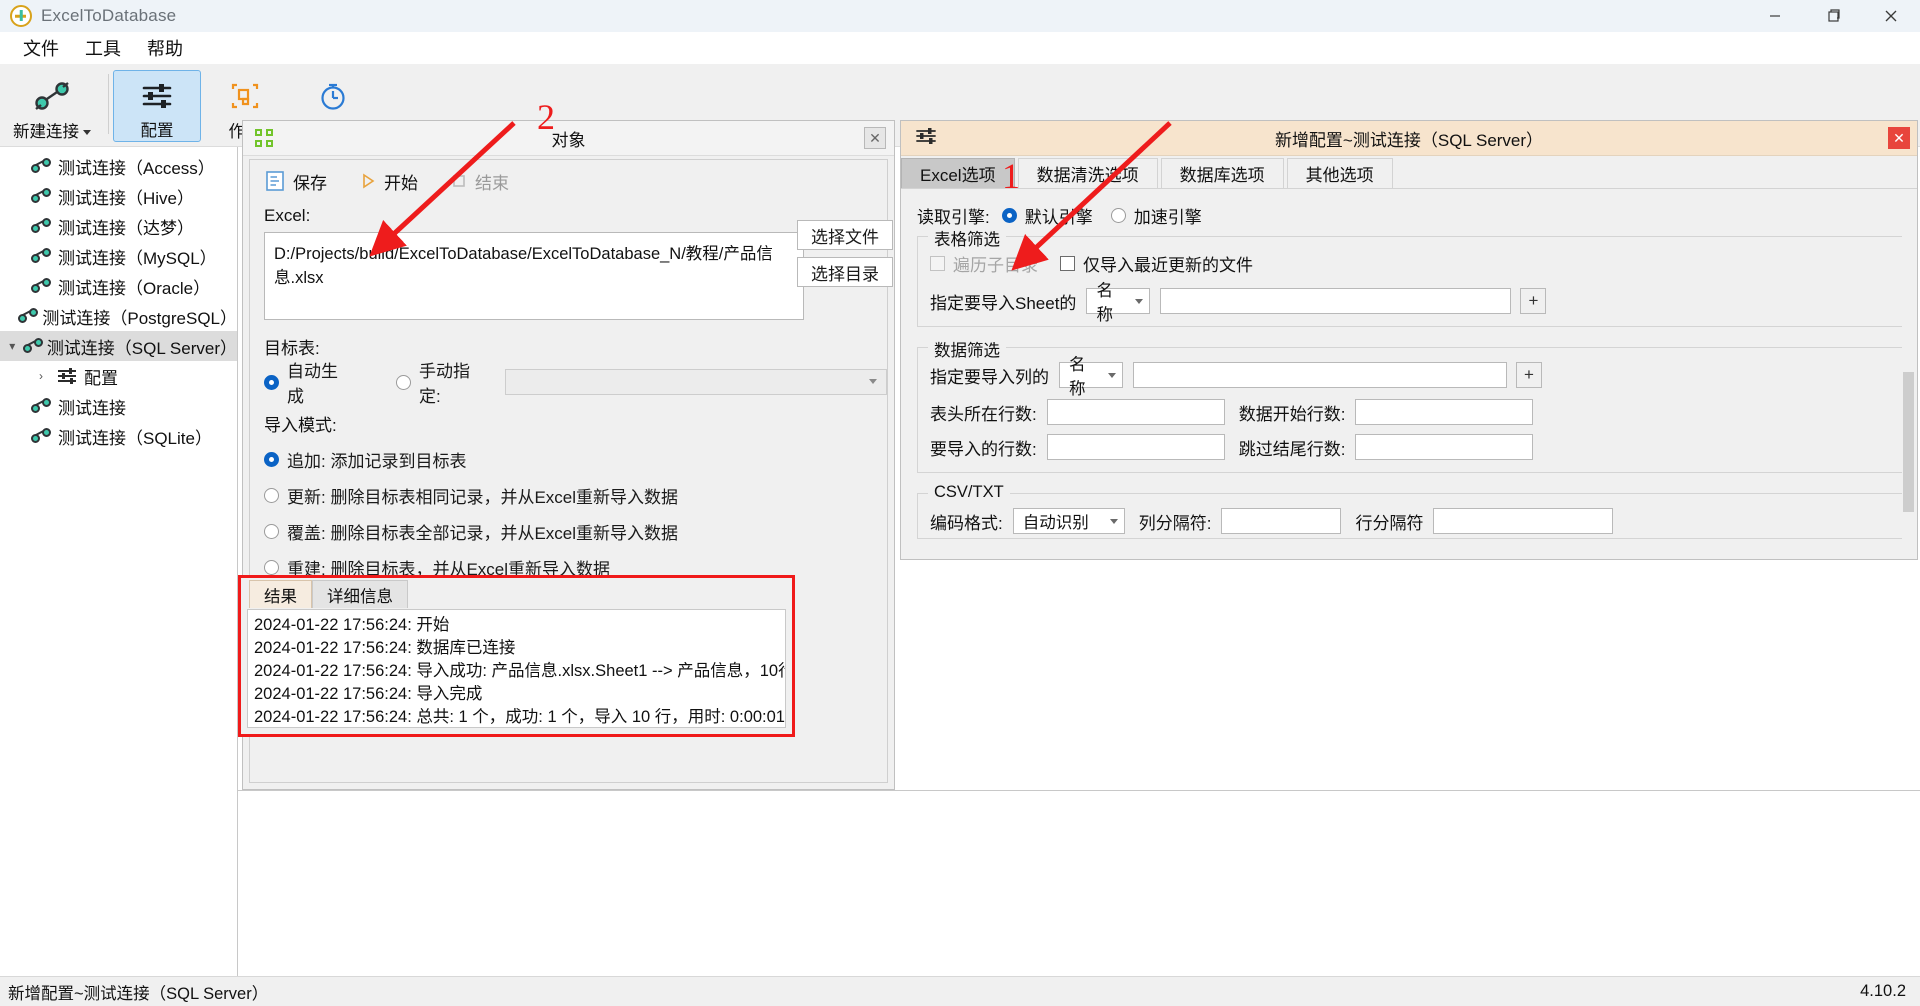 This screenshot has width=1920, height=1006. I want to click on tree-item-sqlite: 测试连接（SQLite）, so click(118, 436).